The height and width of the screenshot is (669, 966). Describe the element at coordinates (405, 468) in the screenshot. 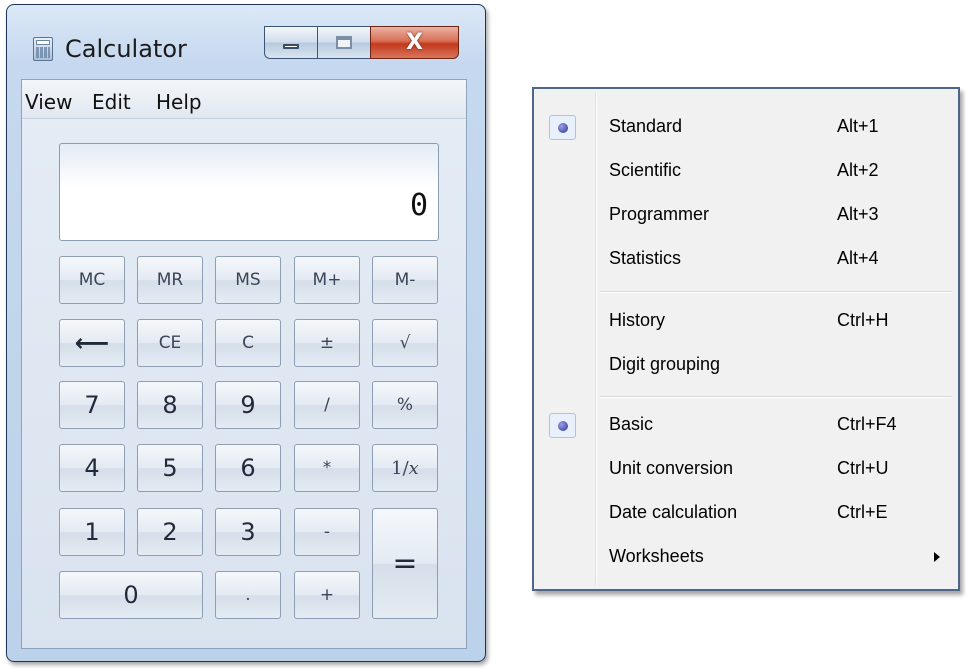

I see `reciprocal-button: 1/𝑥` at that location.